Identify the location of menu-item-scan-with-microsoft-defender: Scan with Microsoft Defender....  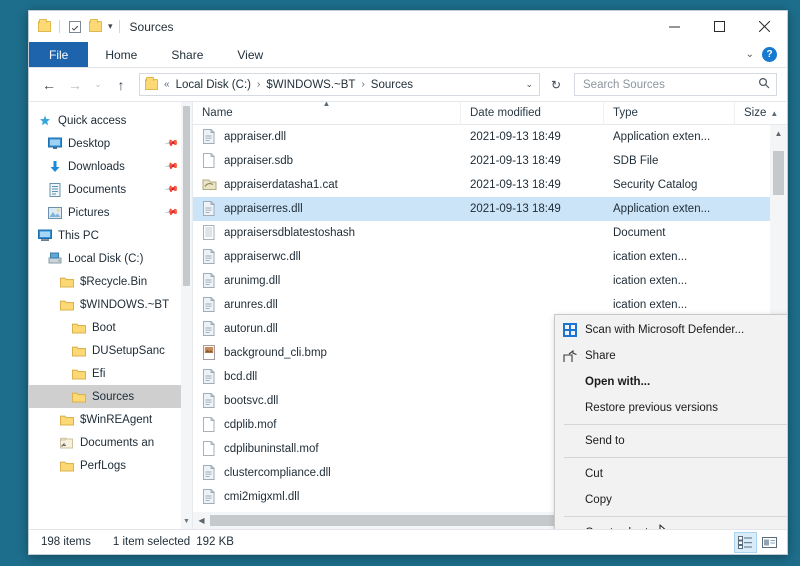
(671, 330).